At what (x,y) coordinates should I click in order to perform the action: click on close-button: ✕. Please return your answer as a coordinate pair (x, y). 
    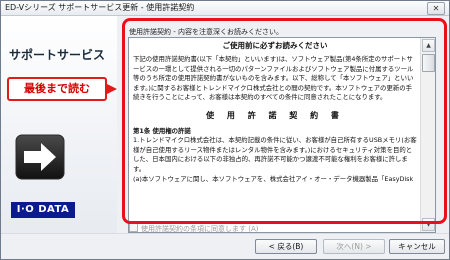
    Looking at the image, I should click on (436, 8).